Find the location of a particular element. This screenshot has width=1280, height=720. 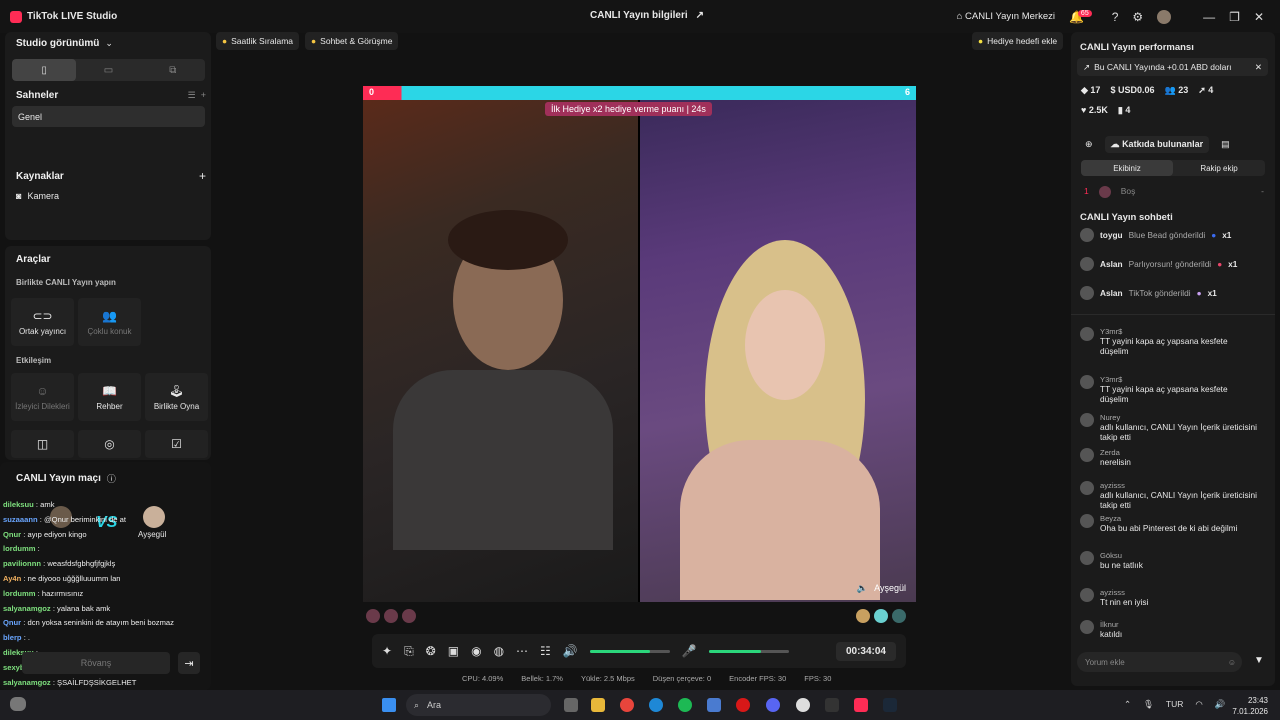

volume-slider is located at coordinates (629, 651).